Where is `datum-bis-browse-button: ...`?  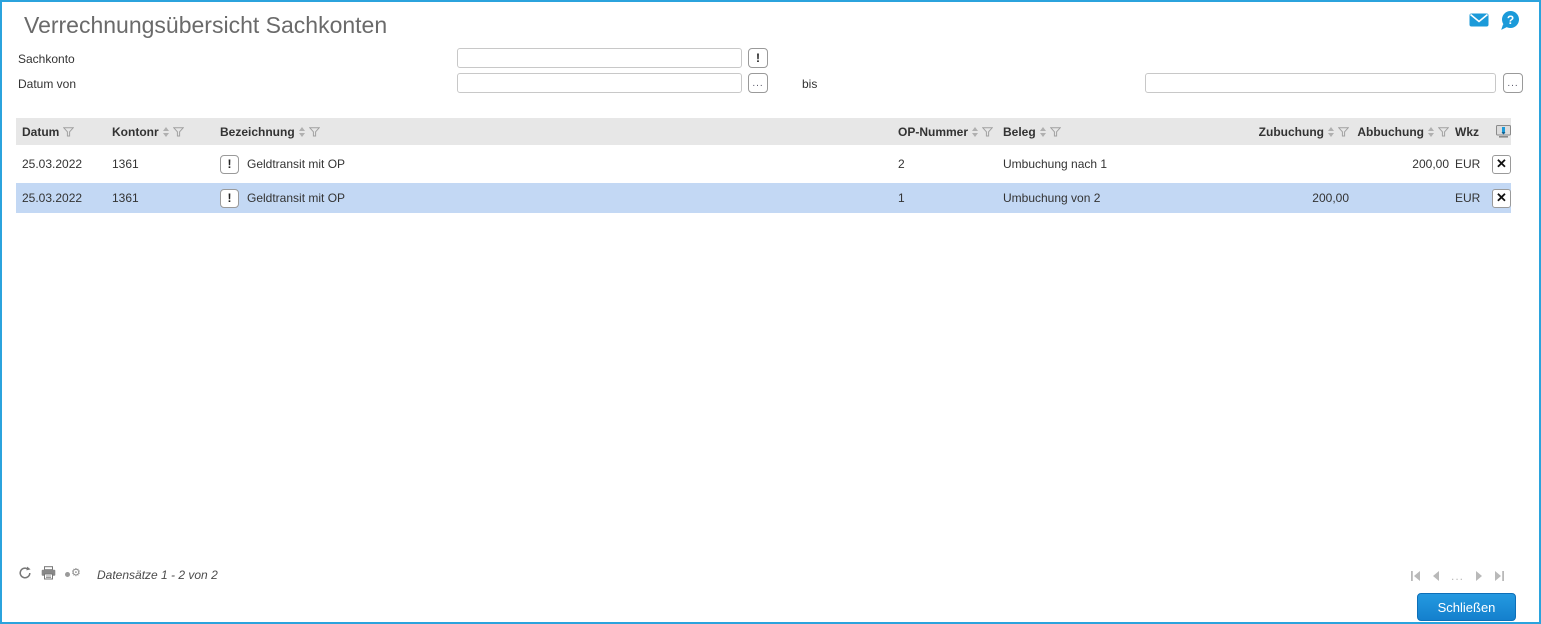 datum-bis-browse-button: ... is located at coordinates (1513, 83).